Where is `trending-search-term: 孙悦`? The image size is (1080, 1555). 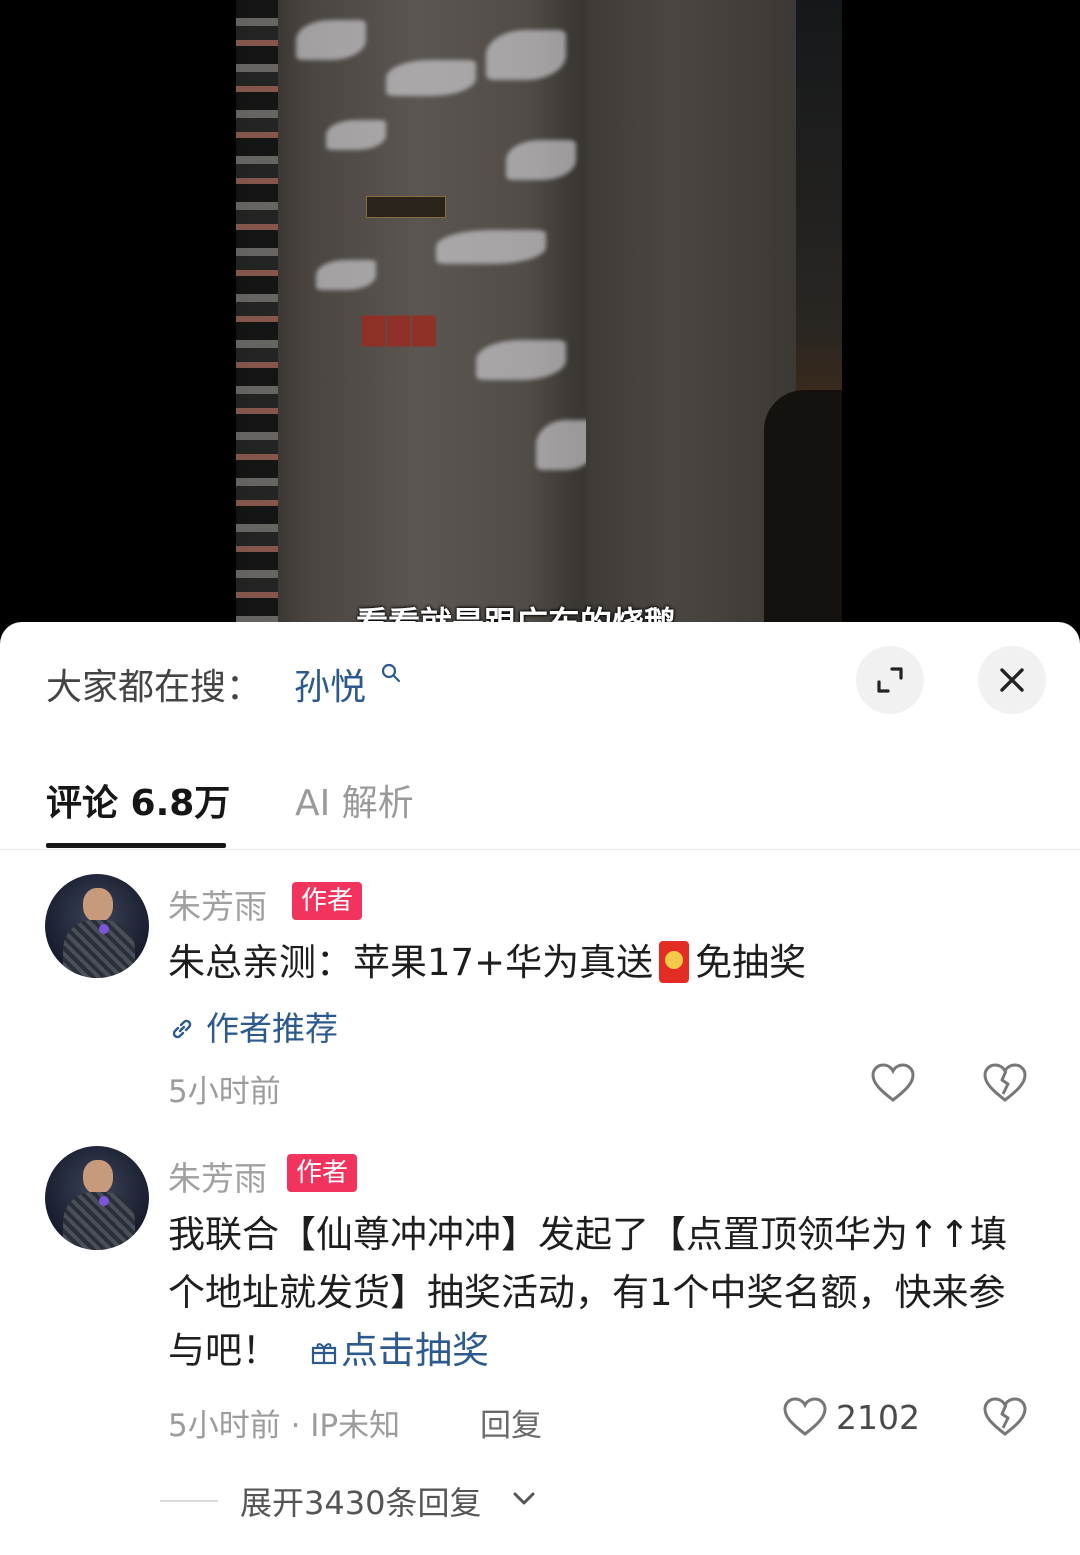
trending-search-term: 孙悦 is located at coordinates (330, 684).